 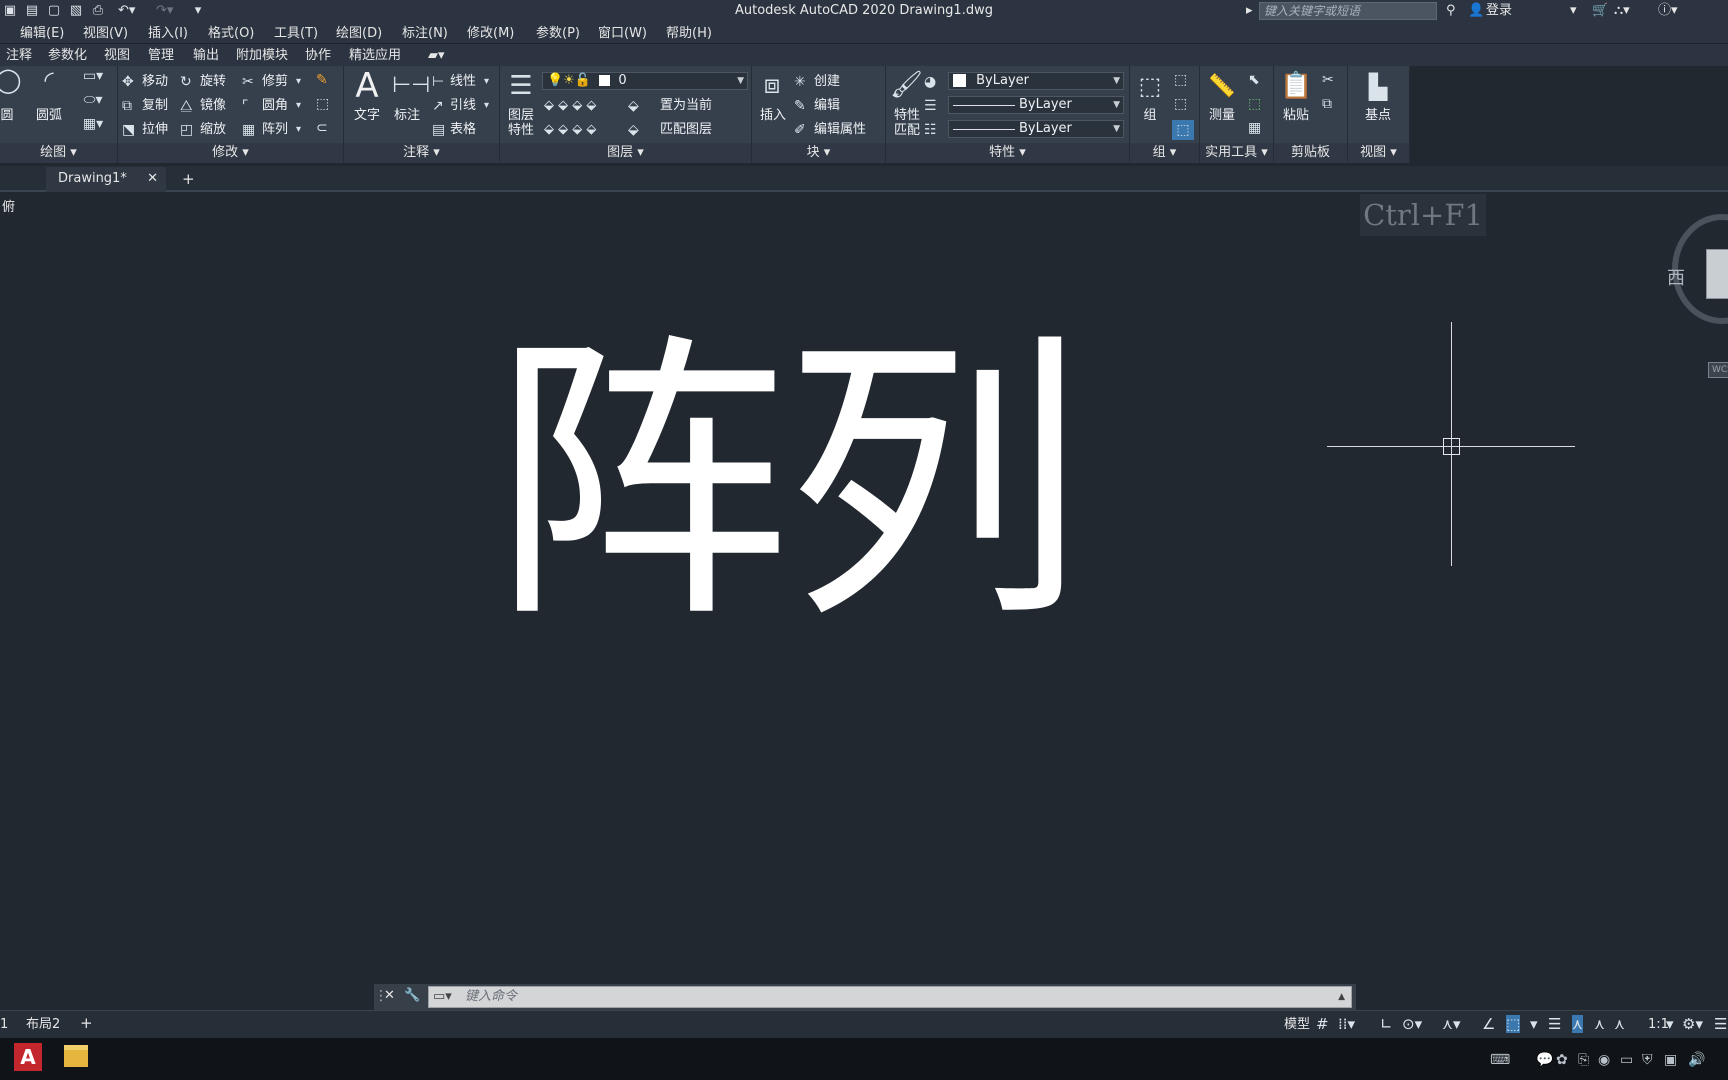 What do you see at coordinates (1600, 11) in the screenshot?
I see `cart-icon: 🛒` at bounding box center [1600, 11].